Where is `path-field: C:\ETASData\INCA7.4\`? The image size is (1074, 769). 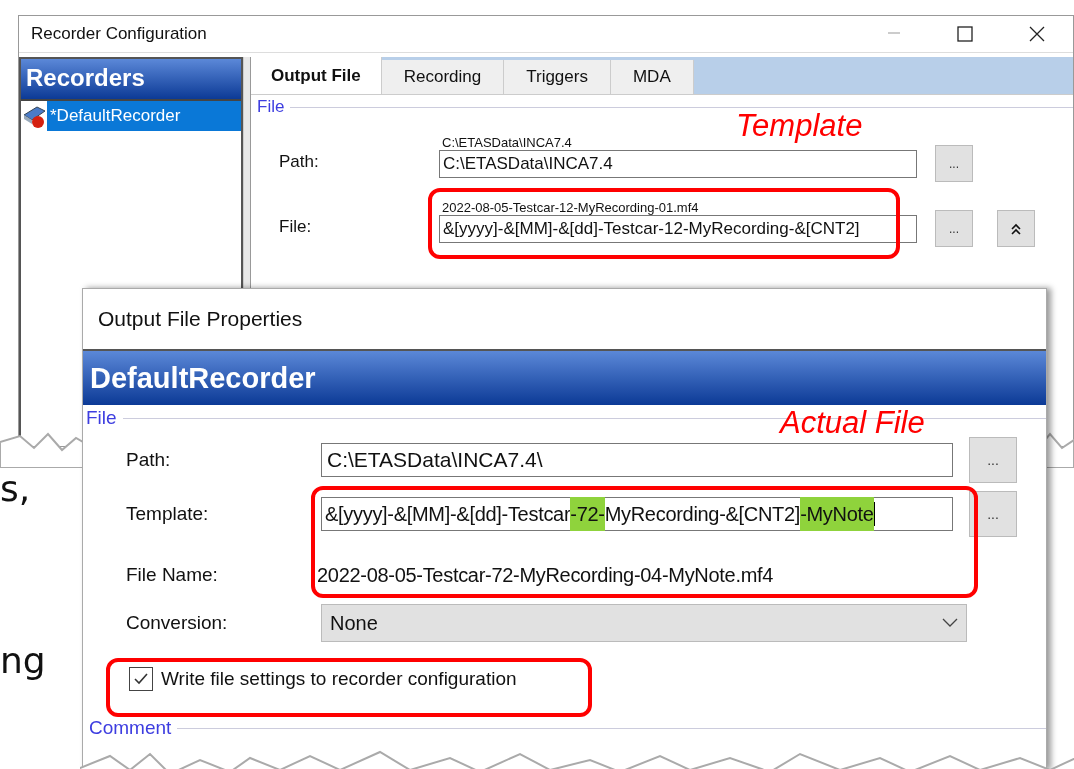 path-field: C:\ETASData\INCA7.4\ is located at coordinates (637, 460).